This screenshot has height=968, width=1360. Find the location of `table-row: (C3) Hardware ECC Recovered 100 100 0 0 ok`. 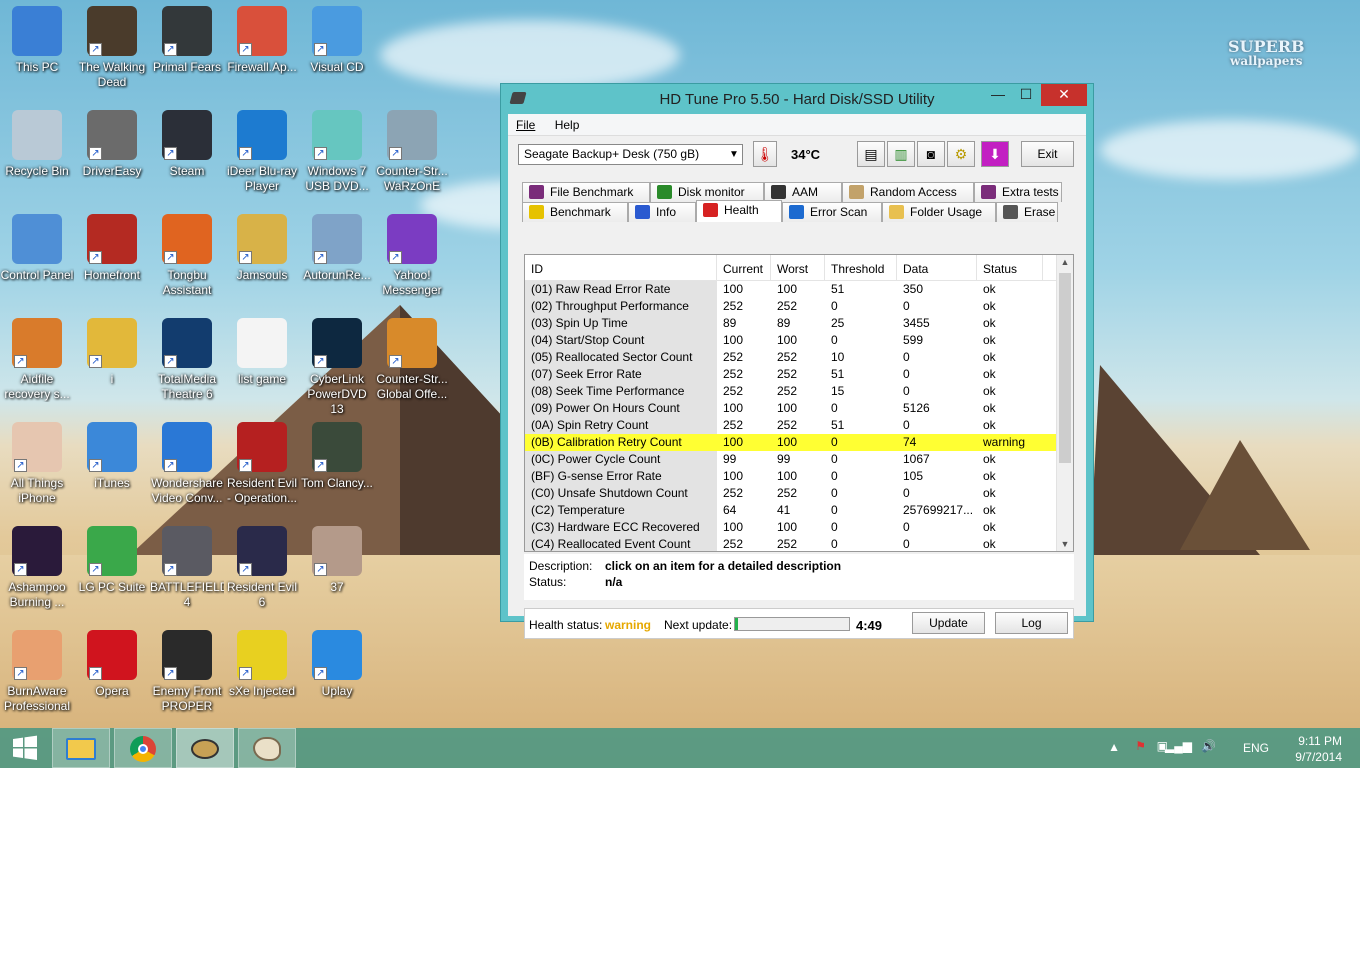

table-row: (C3) Hardware ECC Recovered 100 100 0 0 ok is located at coordinates (799, 527).